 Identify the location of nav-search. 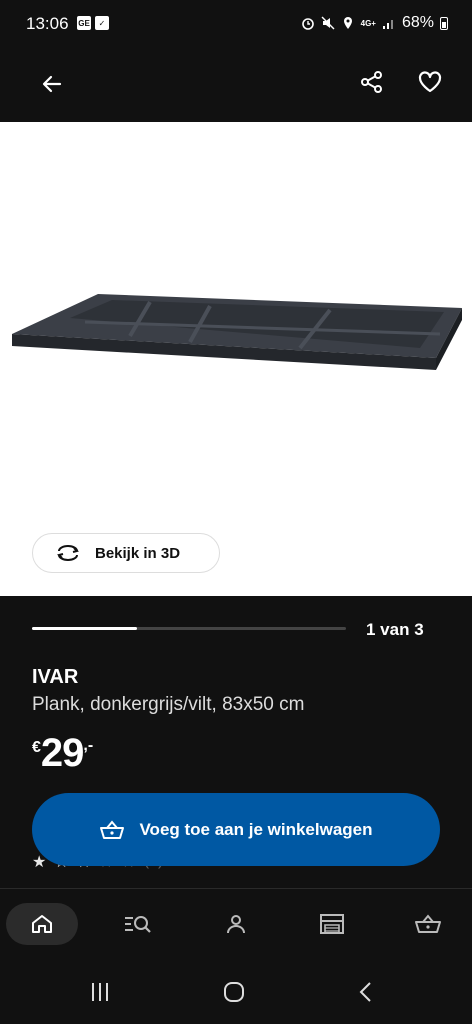
(138, 924).